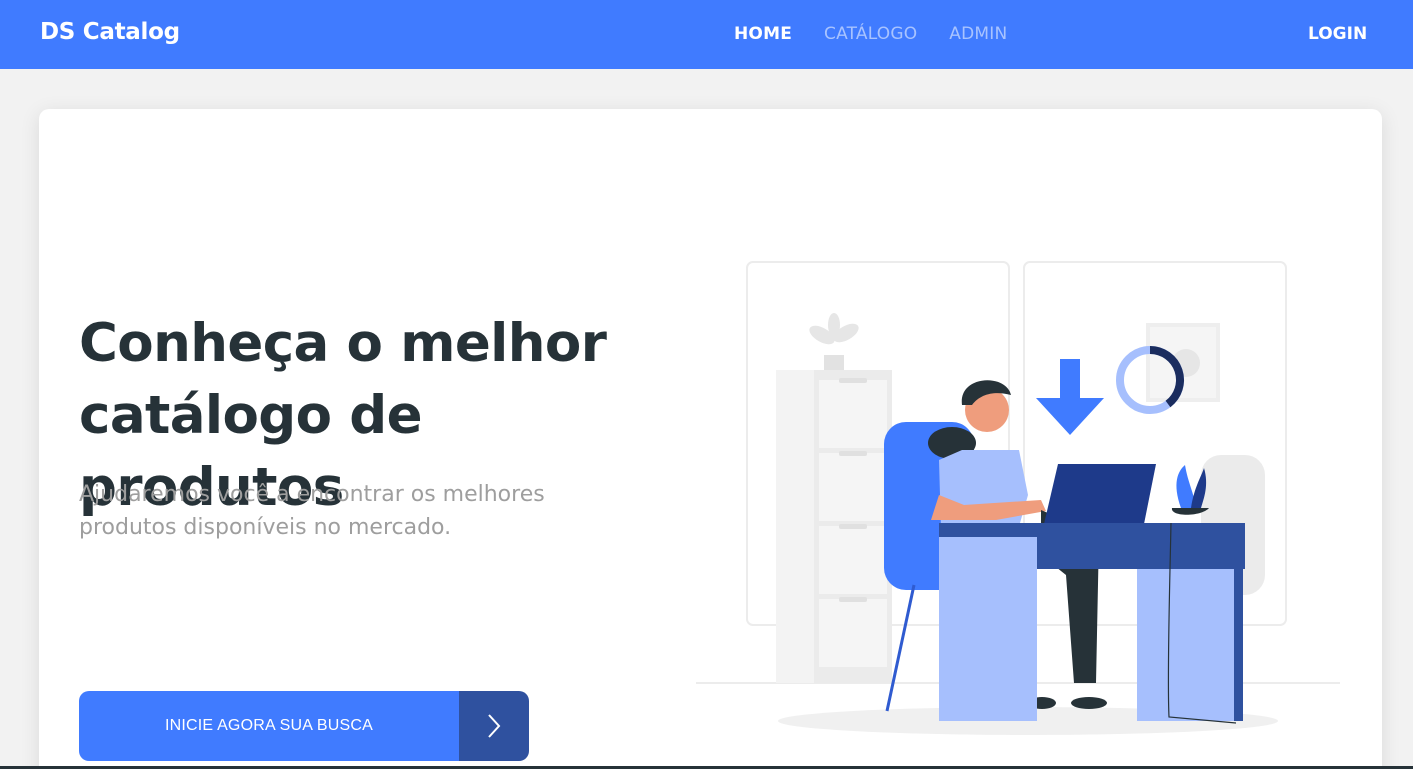 Image resolution: width=1413 pixels, height=769 pixels. Describe the element at coordinates (494, 726) in the screenshot. I see `chevron-right-icon` at that location.